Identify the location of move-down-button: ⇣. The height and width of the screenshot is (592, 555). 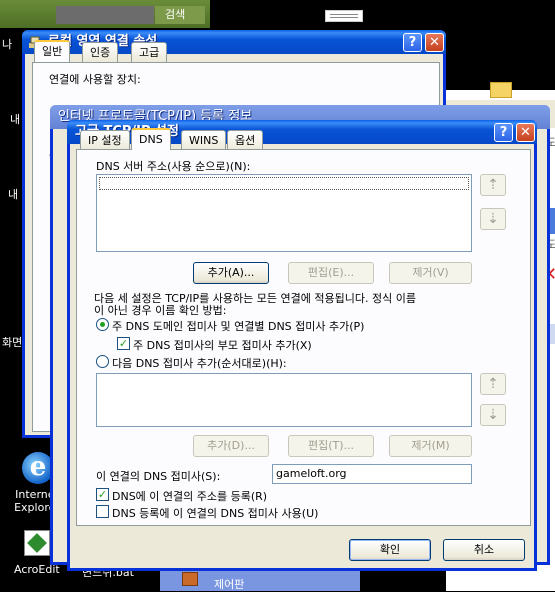
(493, 219).